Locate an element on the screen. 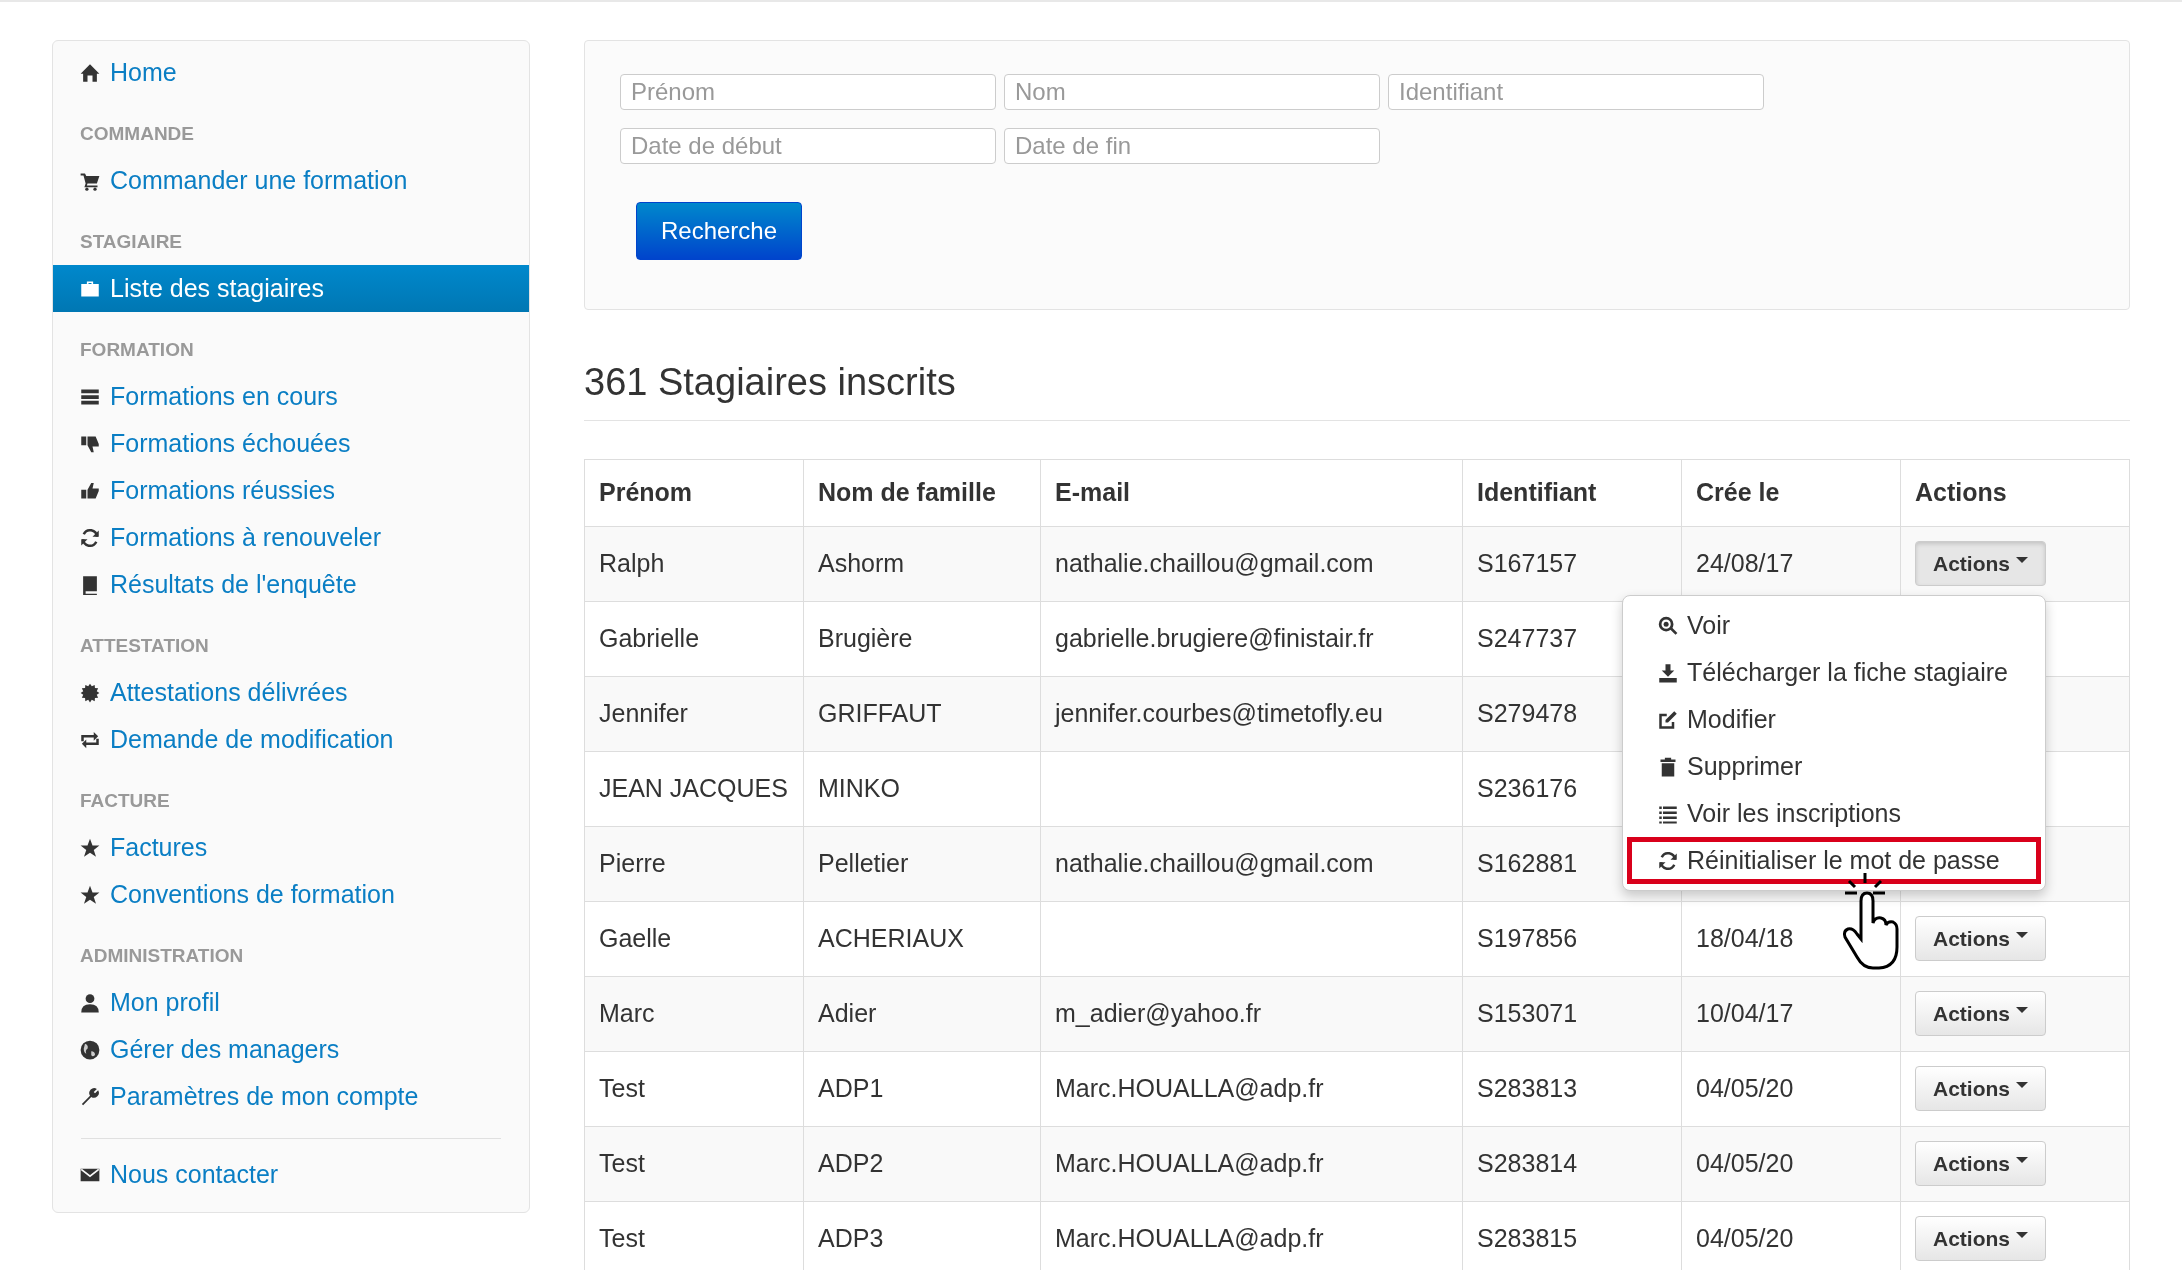 This screenshot has height=1270, width=2182. table-cell: m_adier@yahoo.fr is located at coordinates (1251, 1013).